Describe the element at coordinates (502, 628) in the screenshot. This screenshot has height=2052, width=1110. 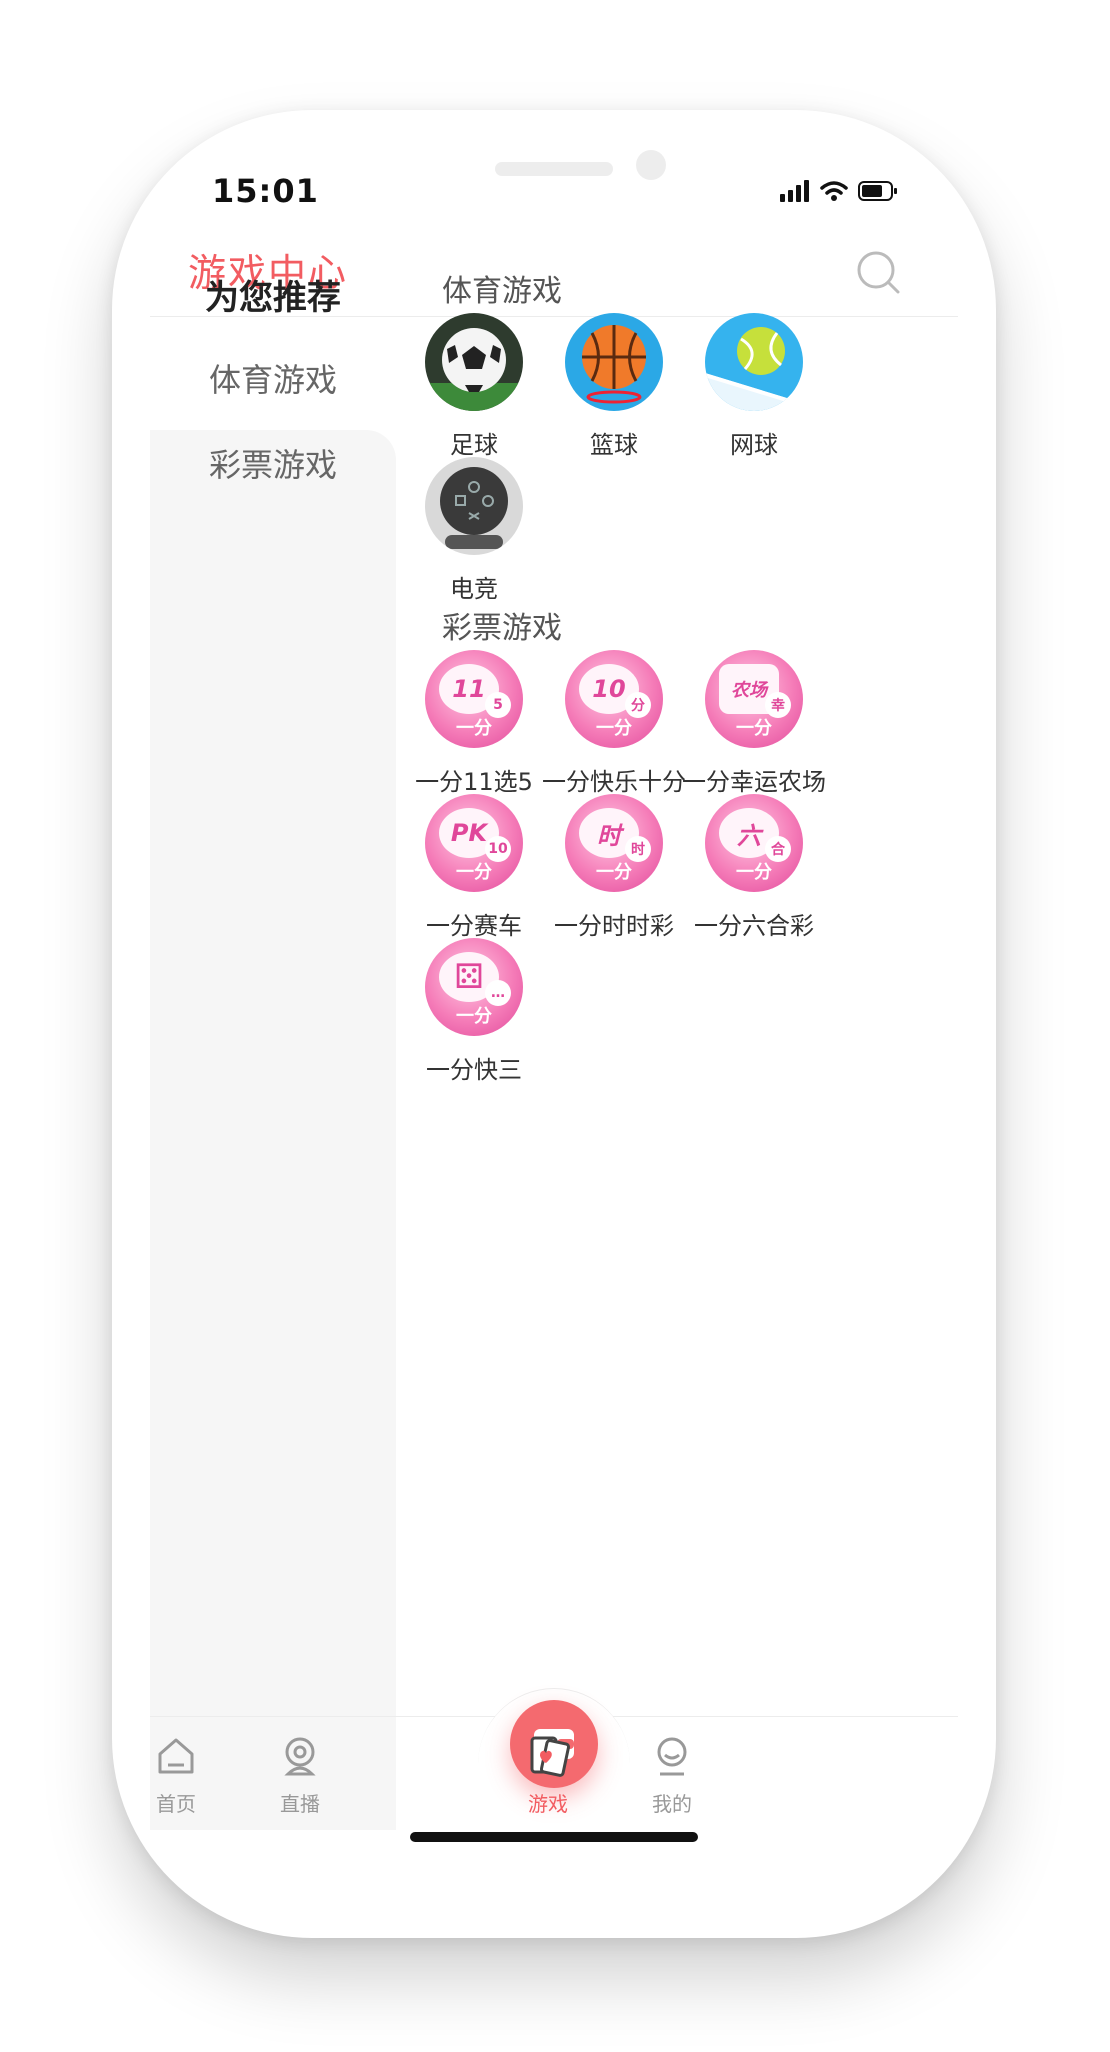
I see `section-title-lottery: 彩票游戏` at that location.